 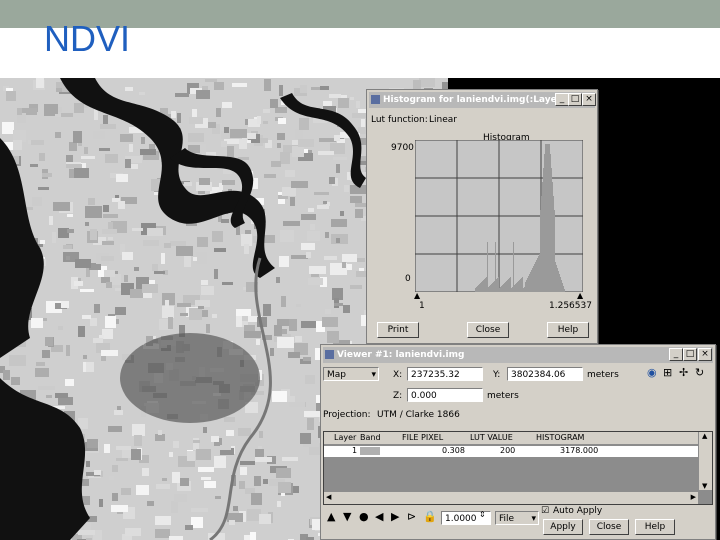 What do you see at coordinates (445, 374) in the screenshot?
I see `x-coord-field: 237235.32` at bounding box center [445, 374].